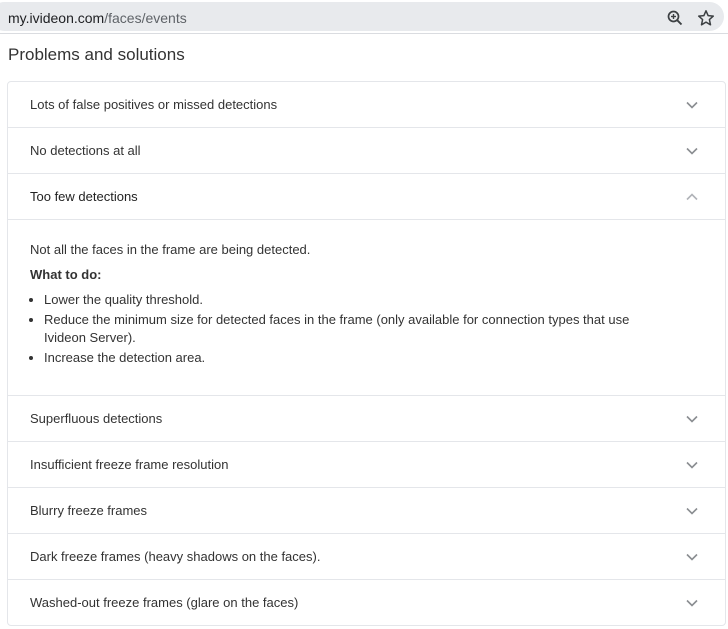  What do you see at coordinates (145, 18) in the screenshot?
I see `url-path: /faces/events` at bounding box center [145, 18].